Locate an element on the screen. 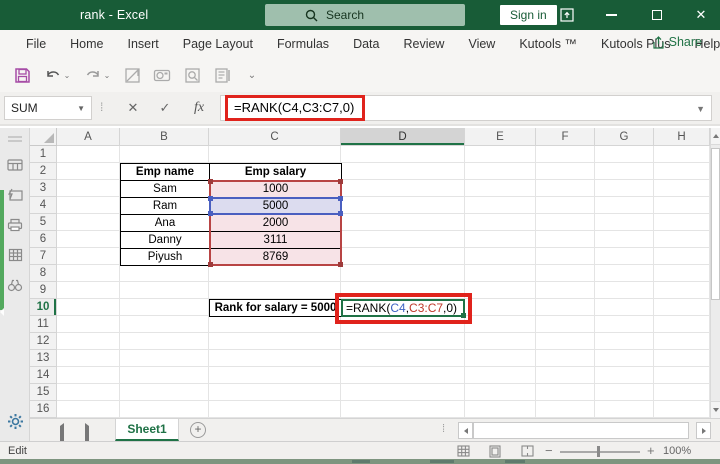 The height and width of the screenshot is (464, 720). grid-cell-E14 is located at coordinates (500, 375).